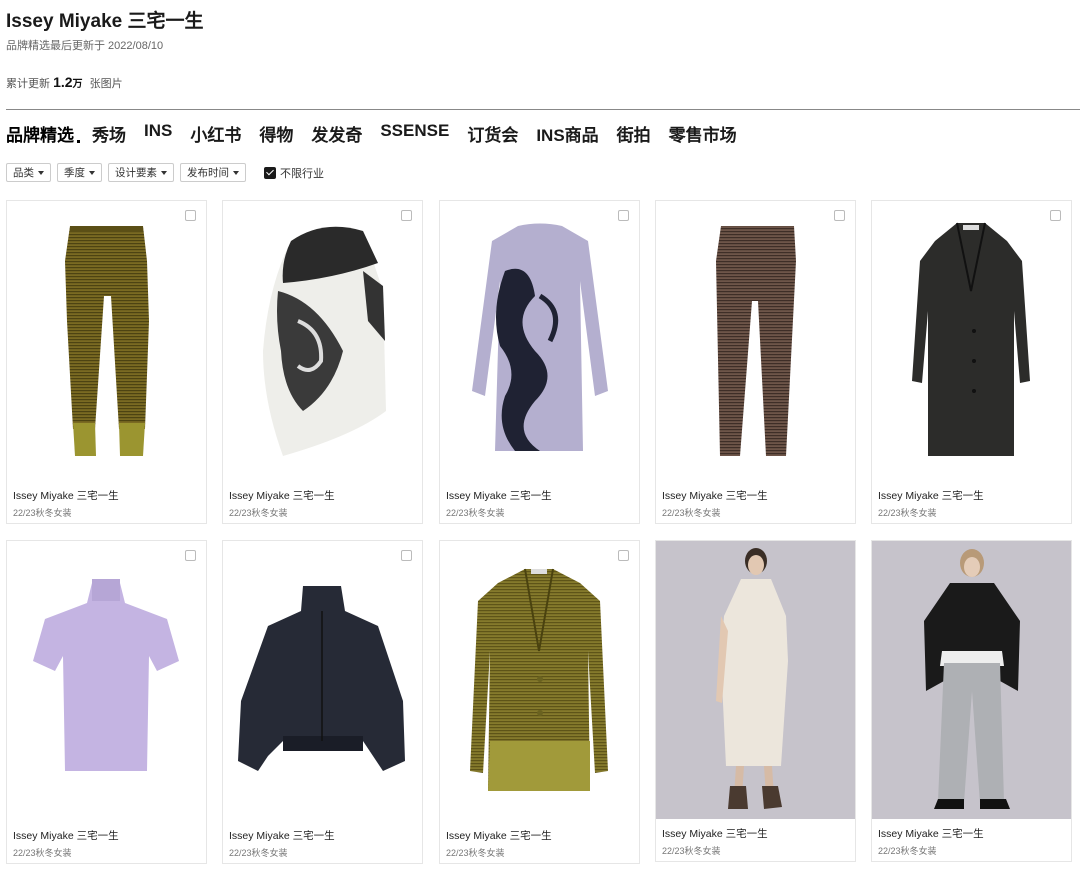 The height and width of the screenshot is (870, 1080). What do you see at coordinates (74, 173) in the screenshot?
I see `season-filter-label: 季度` at bounding box center [74, 173].